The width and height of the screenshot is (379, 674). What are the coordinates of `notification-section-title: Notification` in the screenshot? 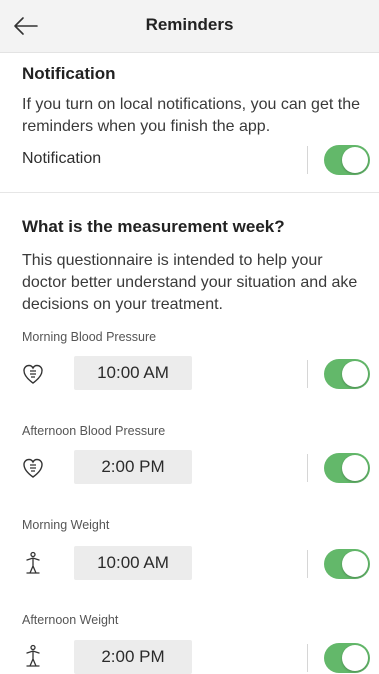 It's located at (69, 73).